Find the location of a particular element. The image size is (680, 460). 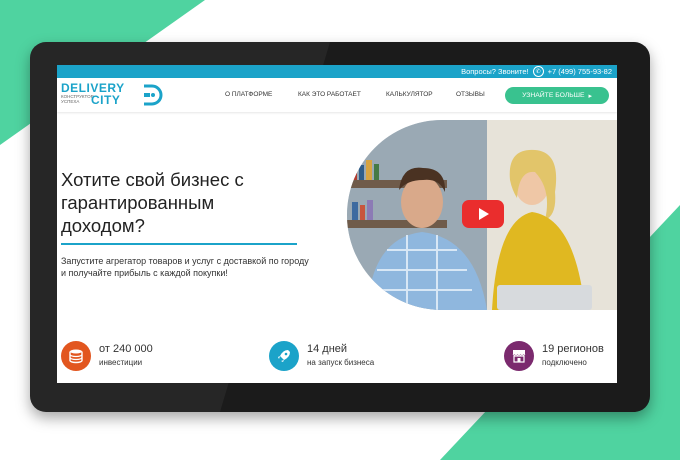

top-contact-bar: Вопросы? Звоните! ✆ +7 (499) 755-93-82 is located at coordinates (337, 71).